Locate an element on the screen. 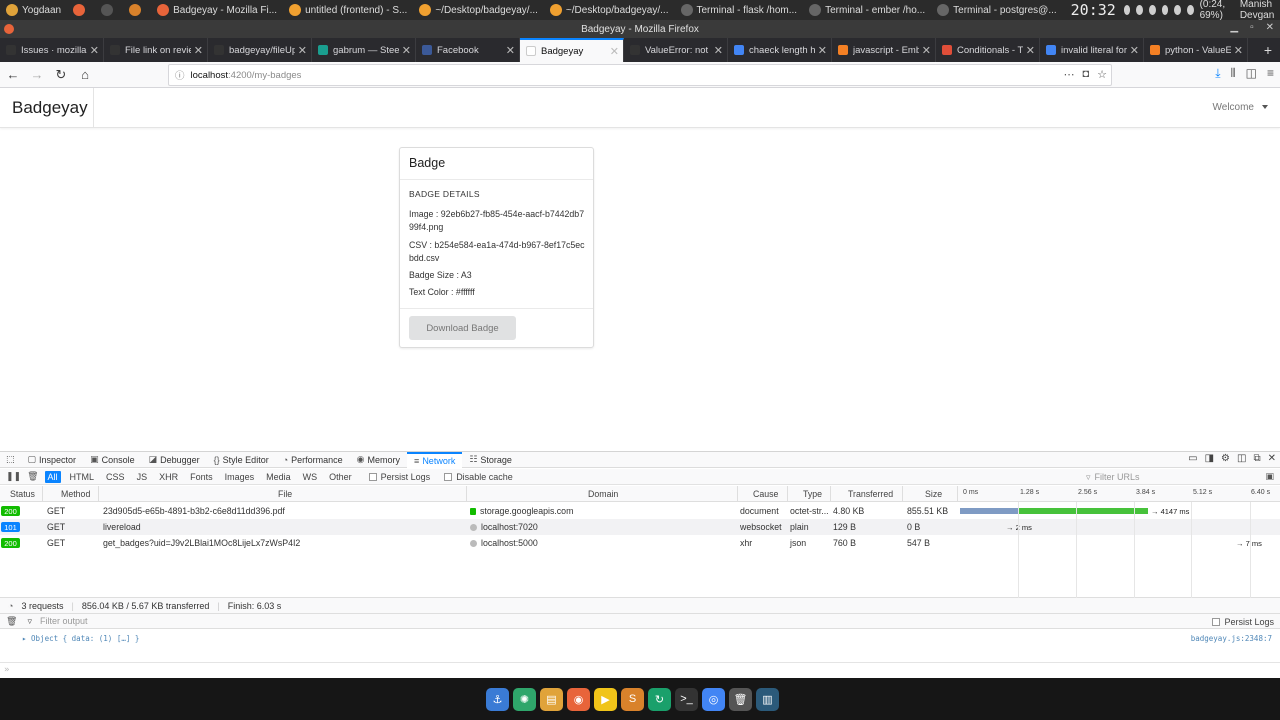 The width and height of the screenshot is (1280, 720). network-icon is located at coordinates (1140, 10).